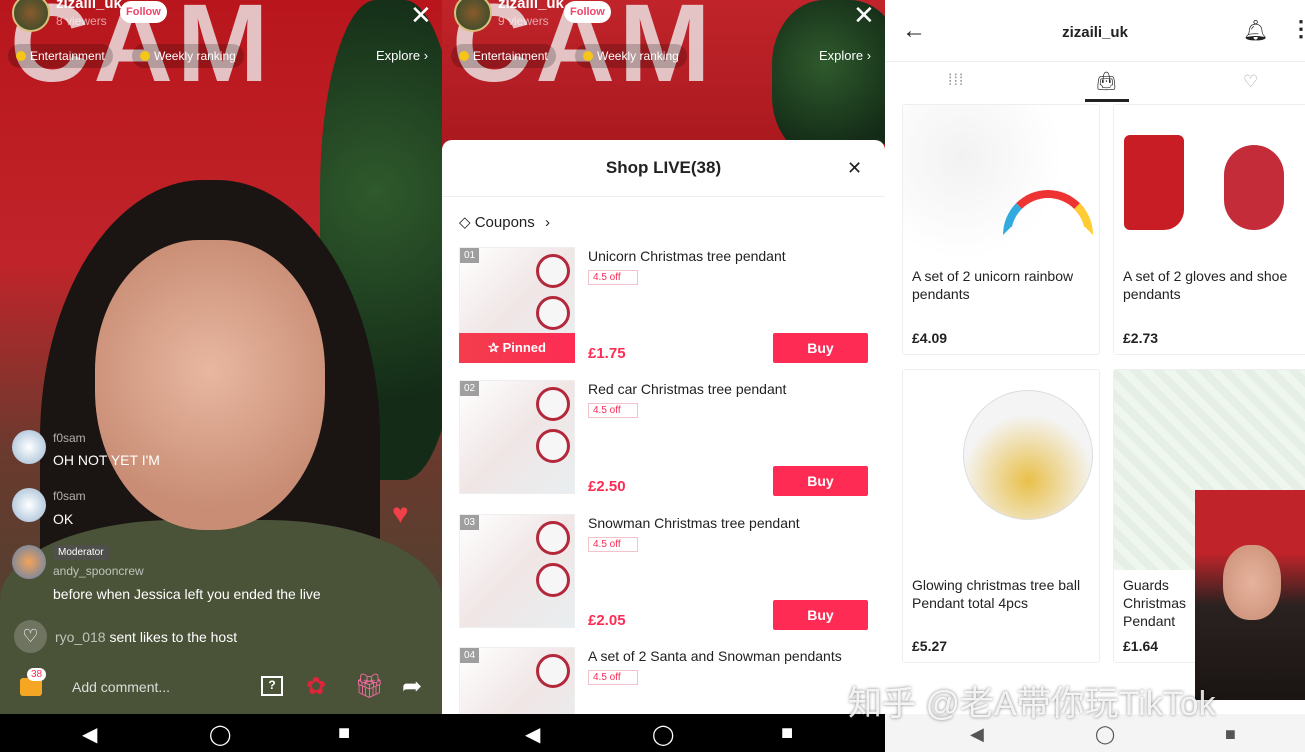 This screenshot has height=752, width=1305. I want to click on coupons-link: ◇ Coupons ›, so click(504, 222).